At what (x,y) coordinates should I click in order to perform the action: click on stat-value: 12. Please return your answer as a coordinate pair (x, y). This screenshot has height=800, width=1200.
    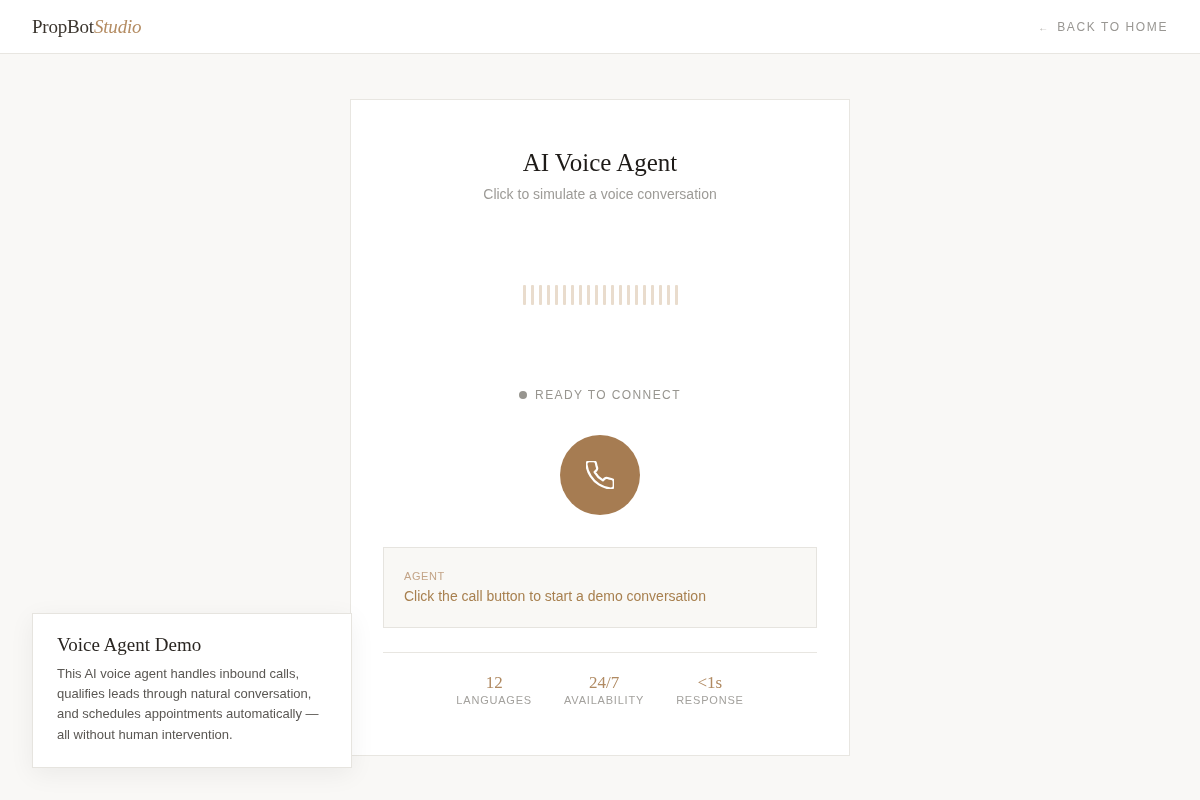
    Looking at the image, I should click on (494, 683).